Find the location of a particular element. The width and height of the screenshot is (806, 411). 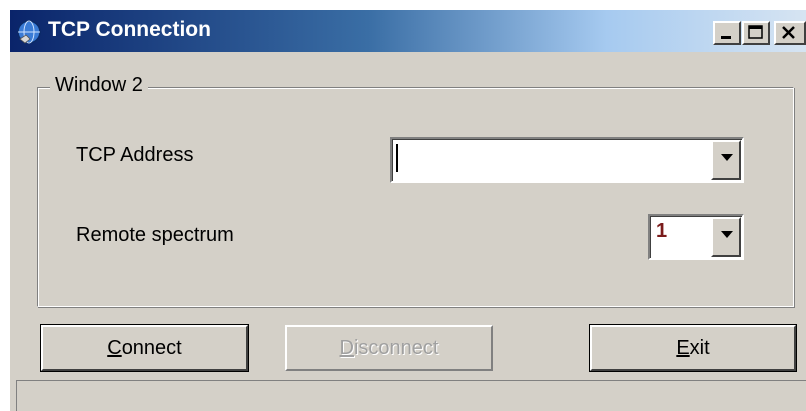

connect-mnemonic: C is located at coordinates (114, 347).